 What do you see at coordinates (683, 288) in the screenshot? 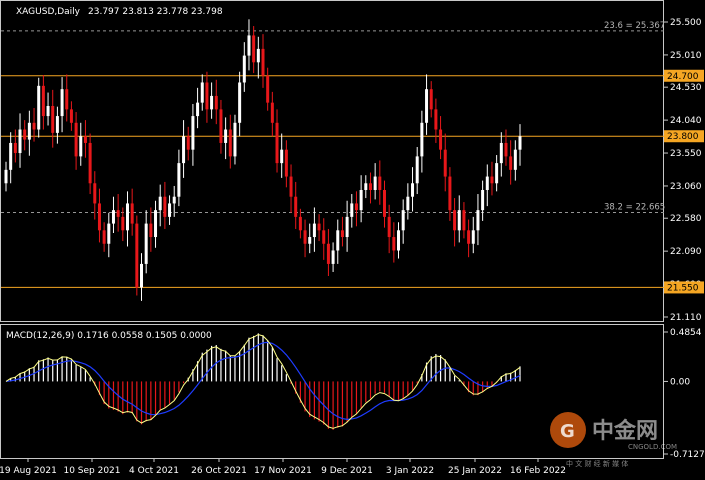
I see `level-tag-label: 21.550` at bounding box center [683, 288].